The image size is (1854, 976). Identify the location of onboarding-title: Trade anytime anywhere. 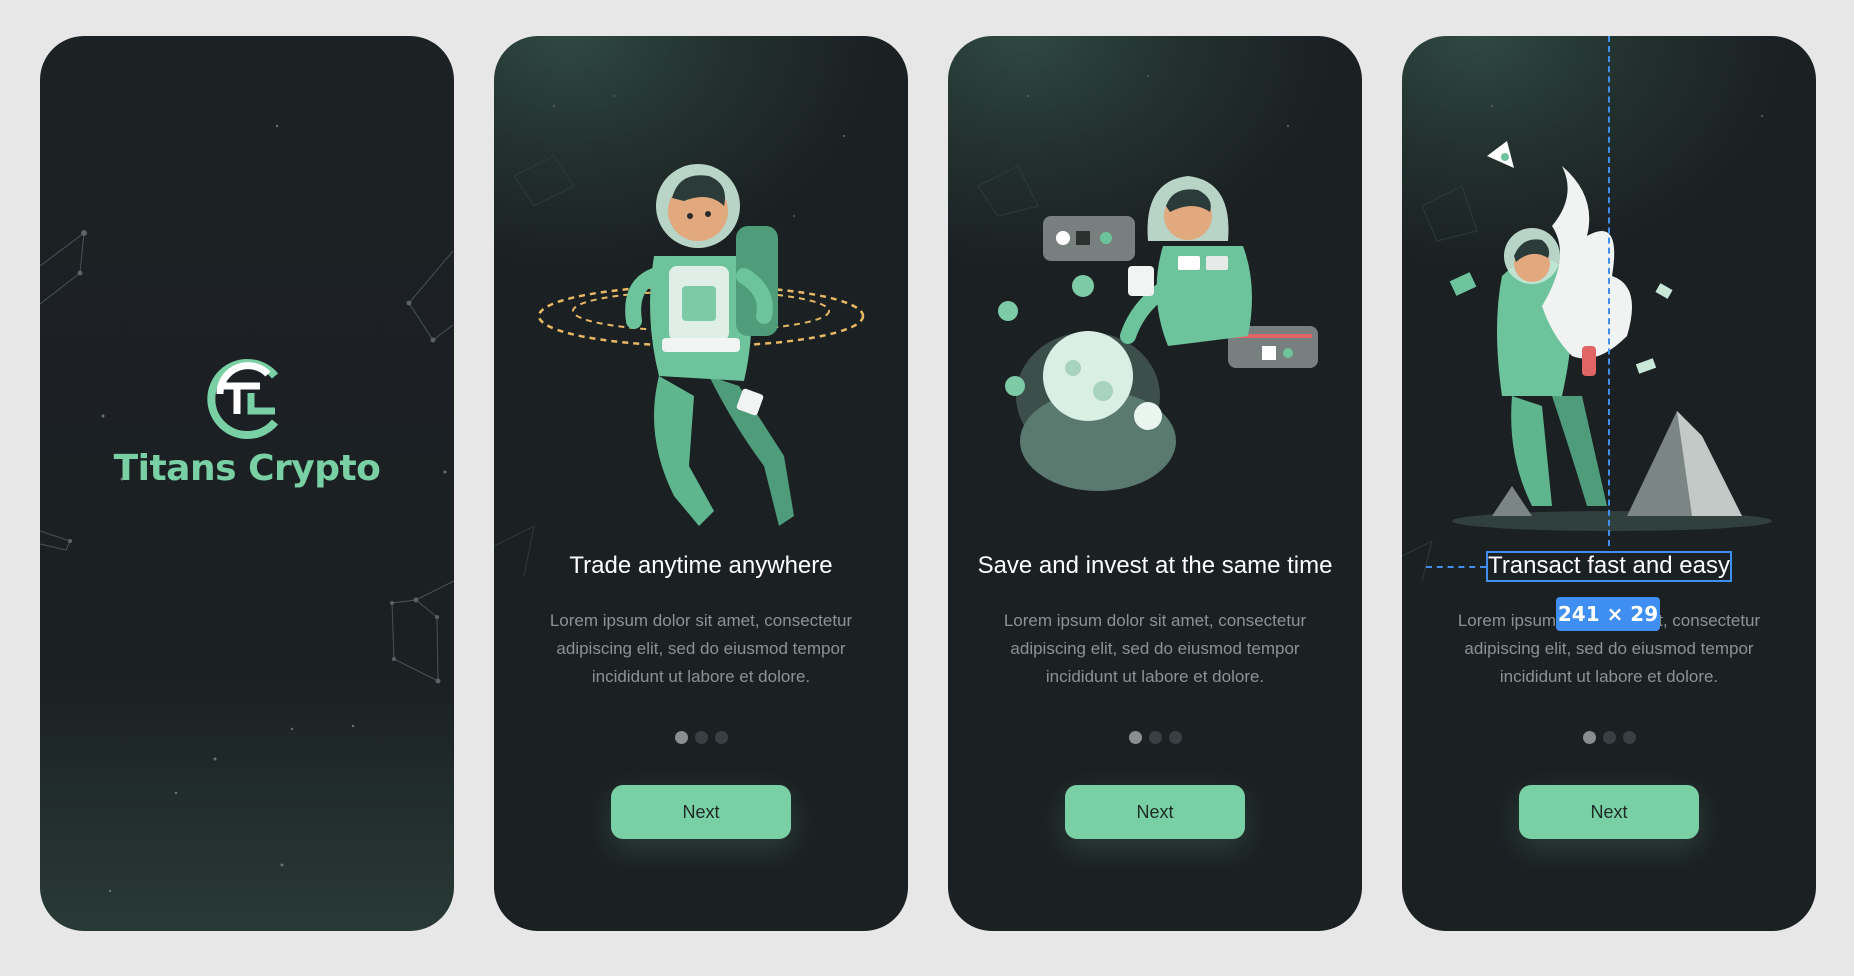
(701, 565).